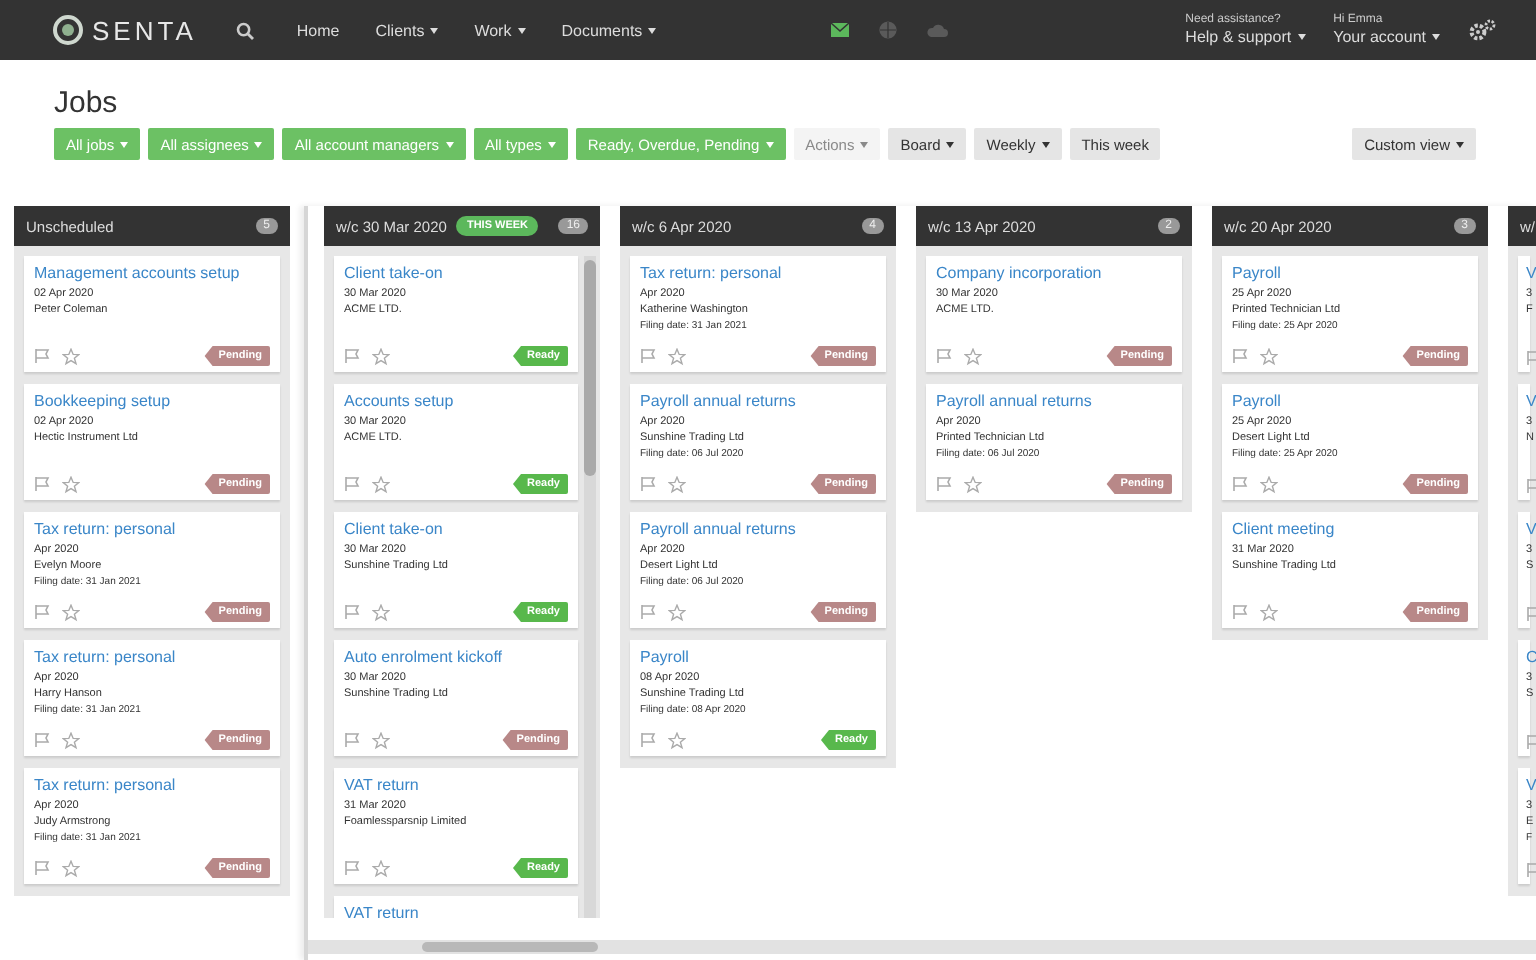 The width and height of the screenshot is (1536, 960). Describe the element at coordinates (245, 30) in the screenshot. I see `search-icon` at that location.